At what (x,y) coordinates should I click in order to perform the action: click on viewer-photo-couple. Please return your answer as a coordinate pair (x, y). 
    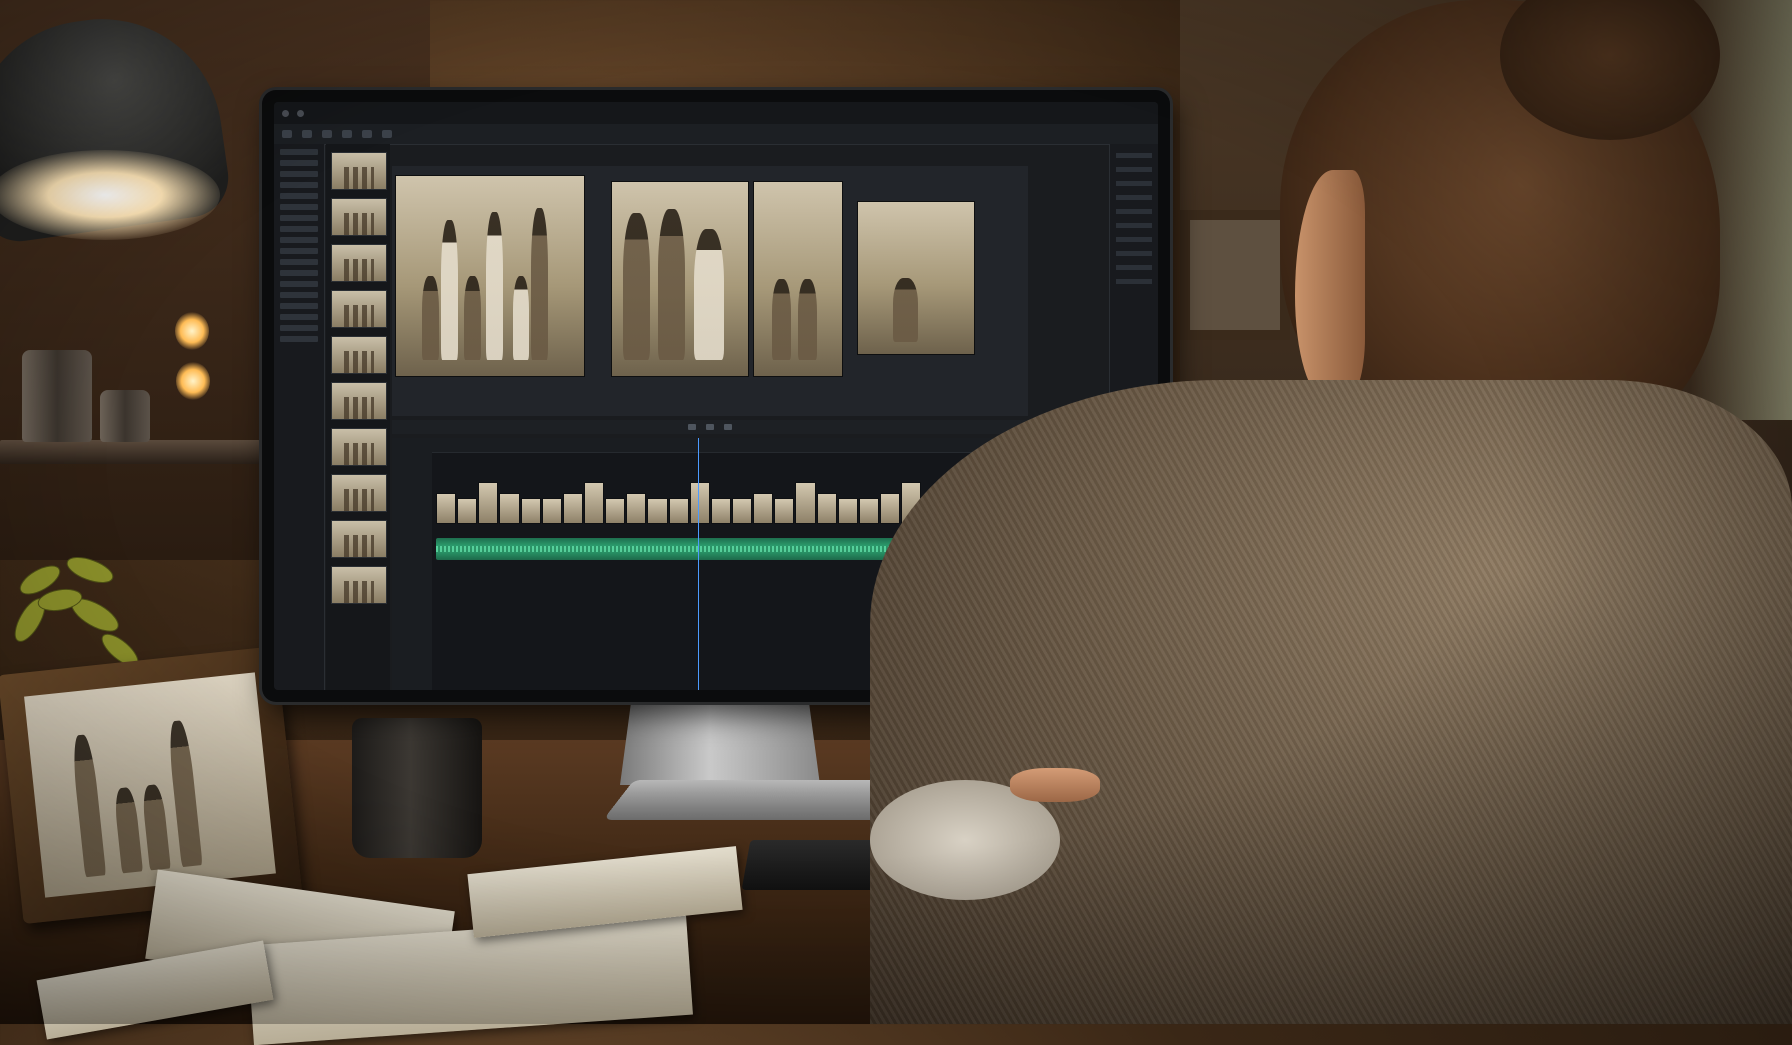
    Looking at the image, I should click on (680, 279).